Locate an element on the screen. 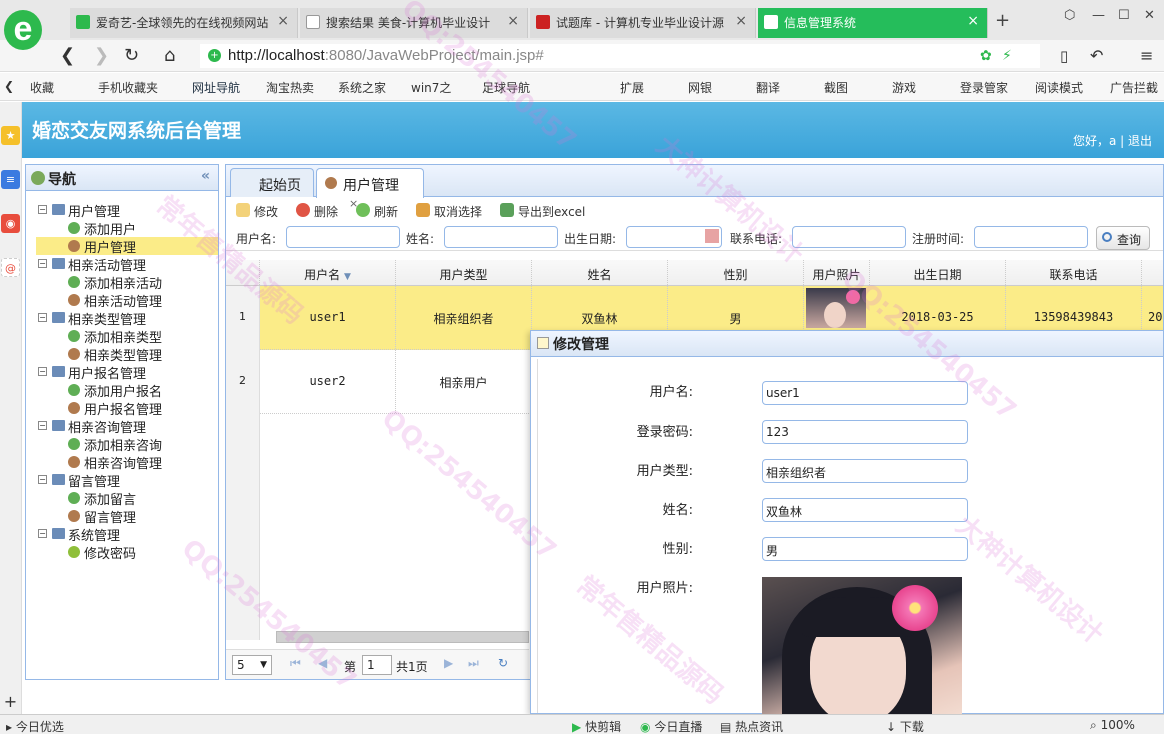 The width and height of the screenshot is (1164, 734). first-page-icon: ⏮ is located at coordinates (295, 663).